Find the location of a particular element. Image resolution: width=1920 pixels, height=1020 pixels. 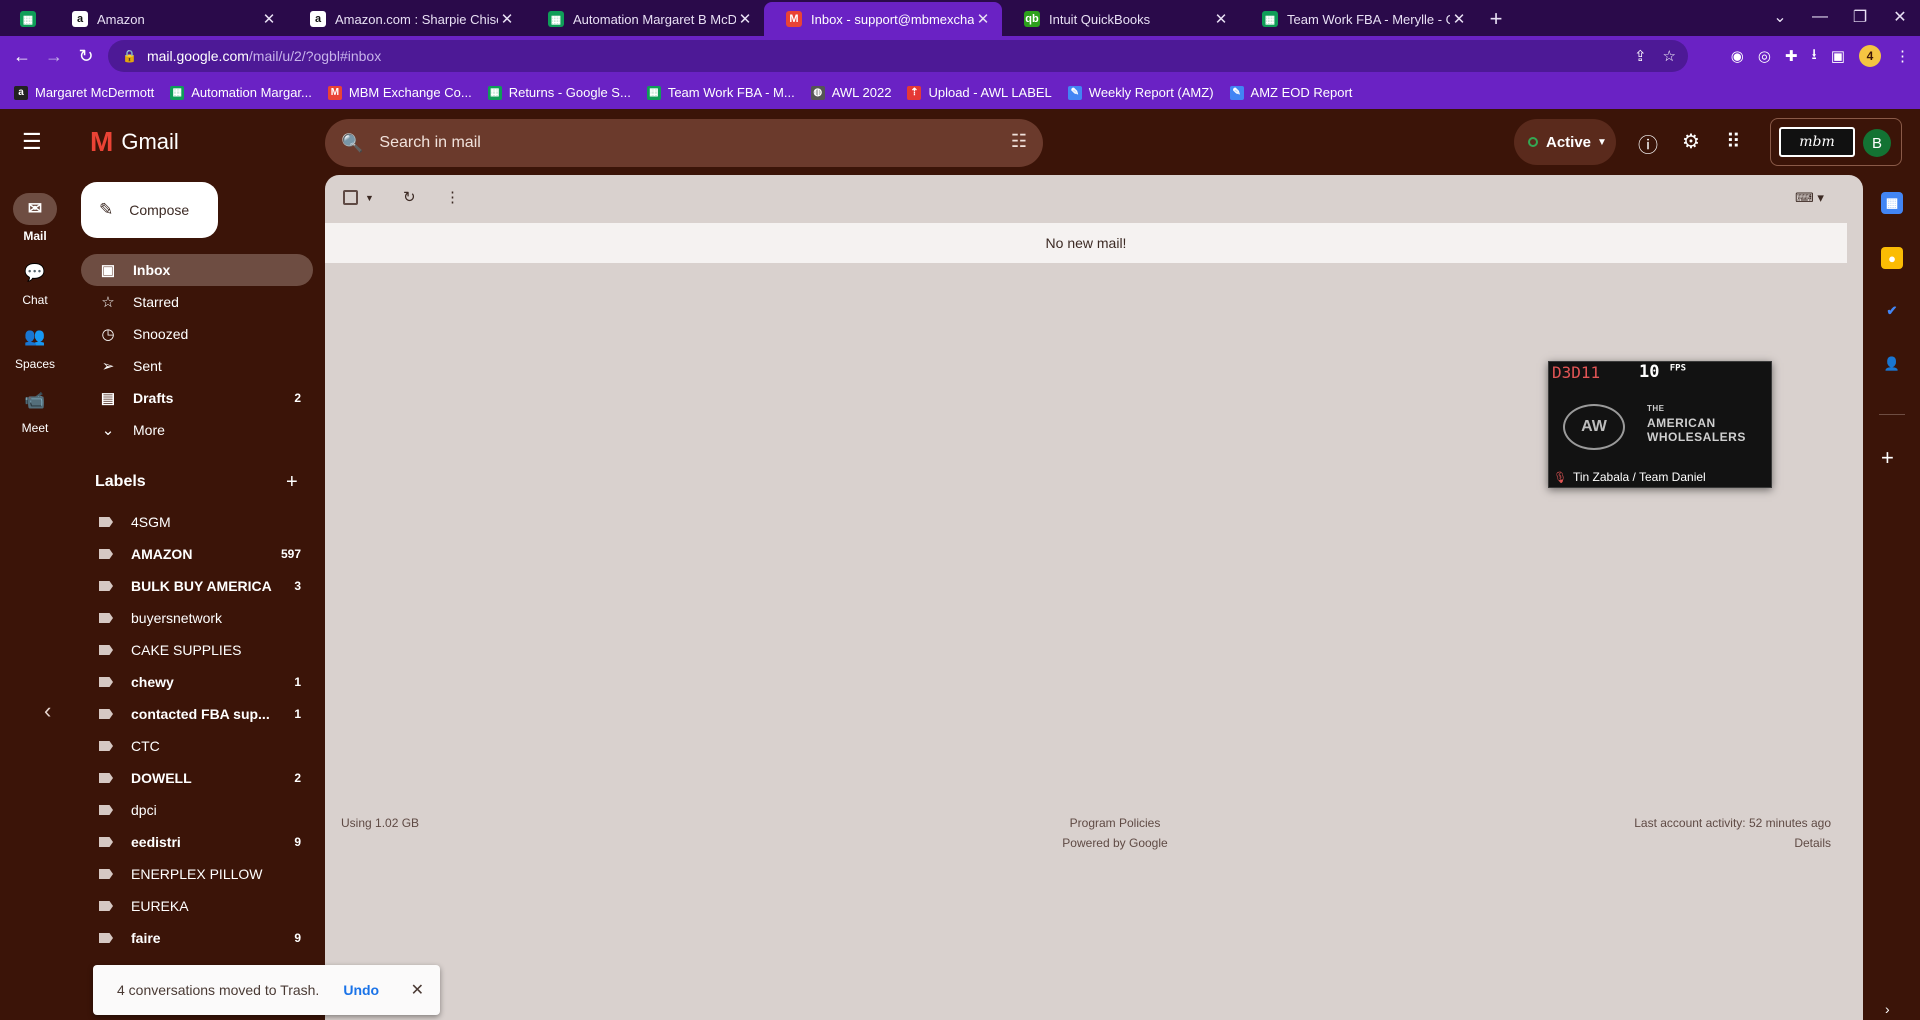

refresh-icon: ↻ is located at coordinates (409, 197).